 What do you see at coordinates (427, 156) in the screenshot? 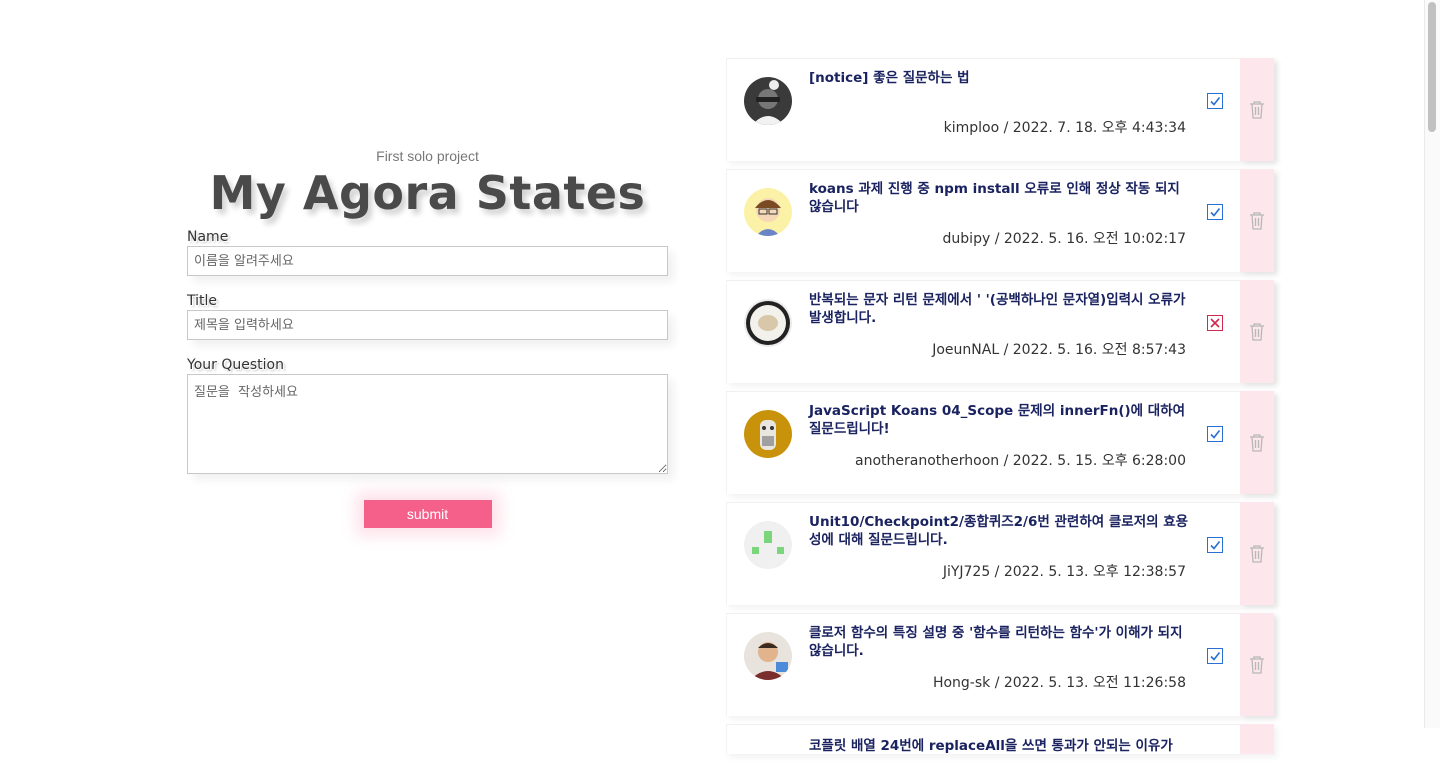
I see `page-subtitle: First solo project` at bounding box center [427, 156].